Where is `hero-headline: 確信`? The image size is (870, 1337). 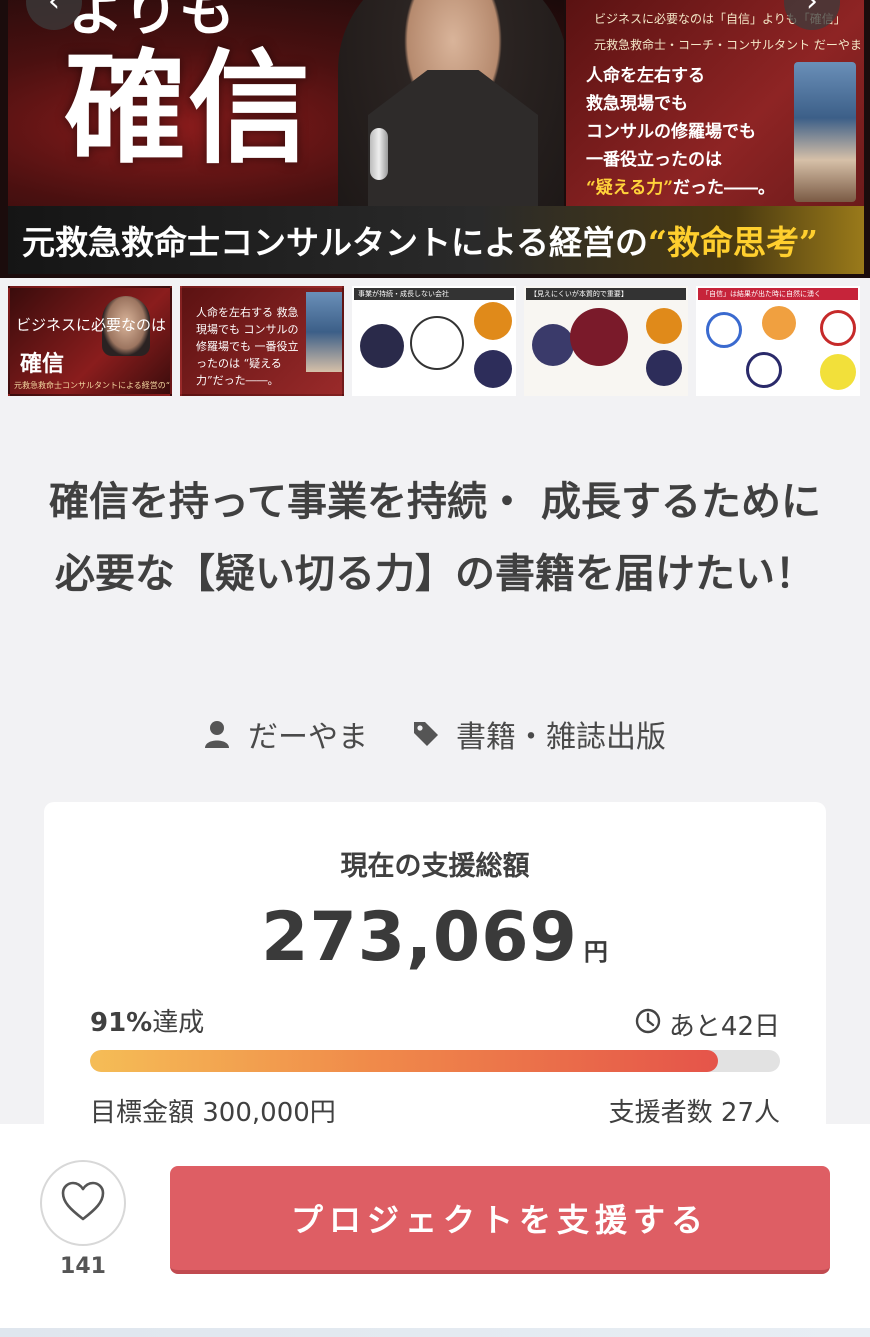
hero-headline: 確信 is located at coordinates (188, 108).